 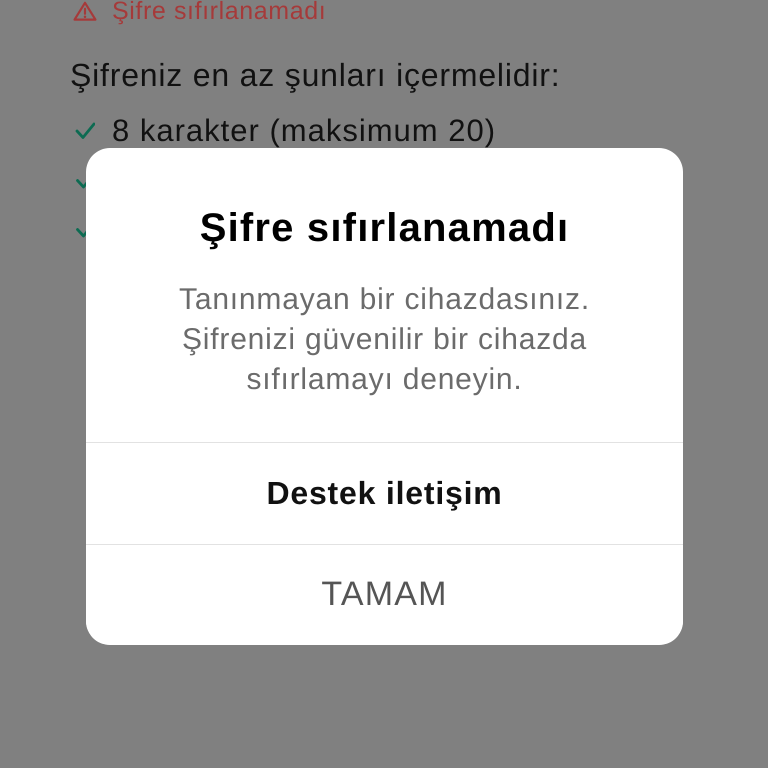 I want to click on dialog-message: Tanınmayan bir cihazdasınız. Şifrenizi güvenilir bir cihazda sıfırlamayı deneyin., so click(x=384, y=340).